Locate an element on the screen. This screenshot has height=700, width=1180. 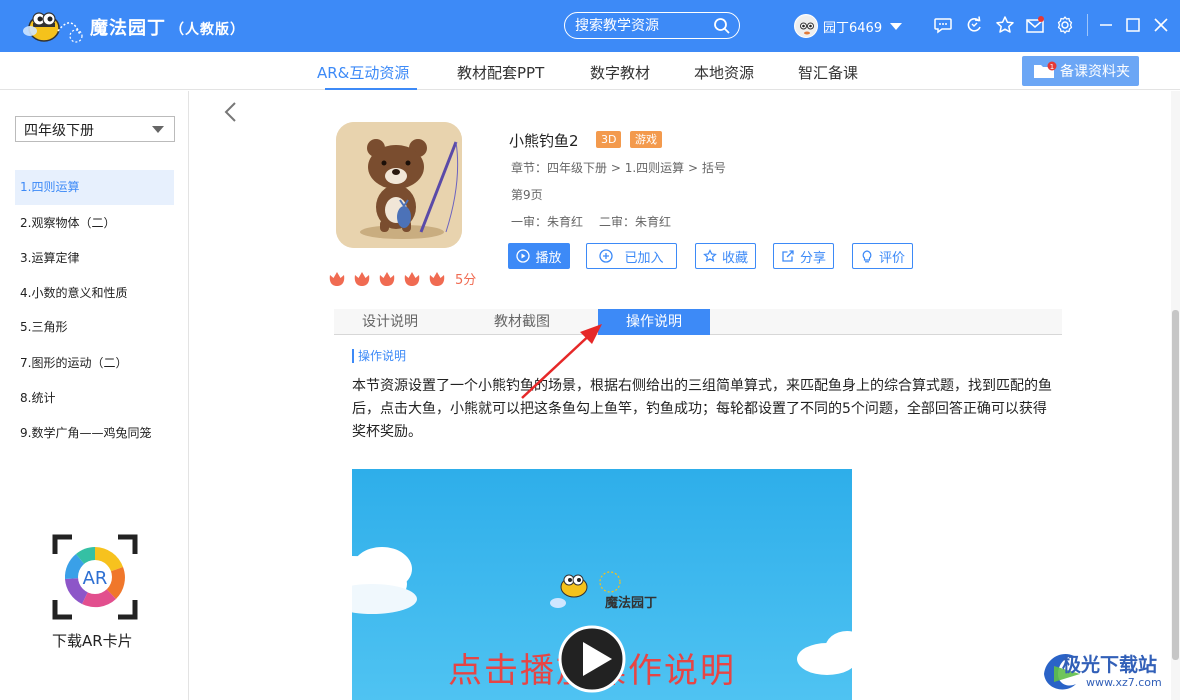
grade-select-value: 四年级下册 is located at coordinates (59, 131).